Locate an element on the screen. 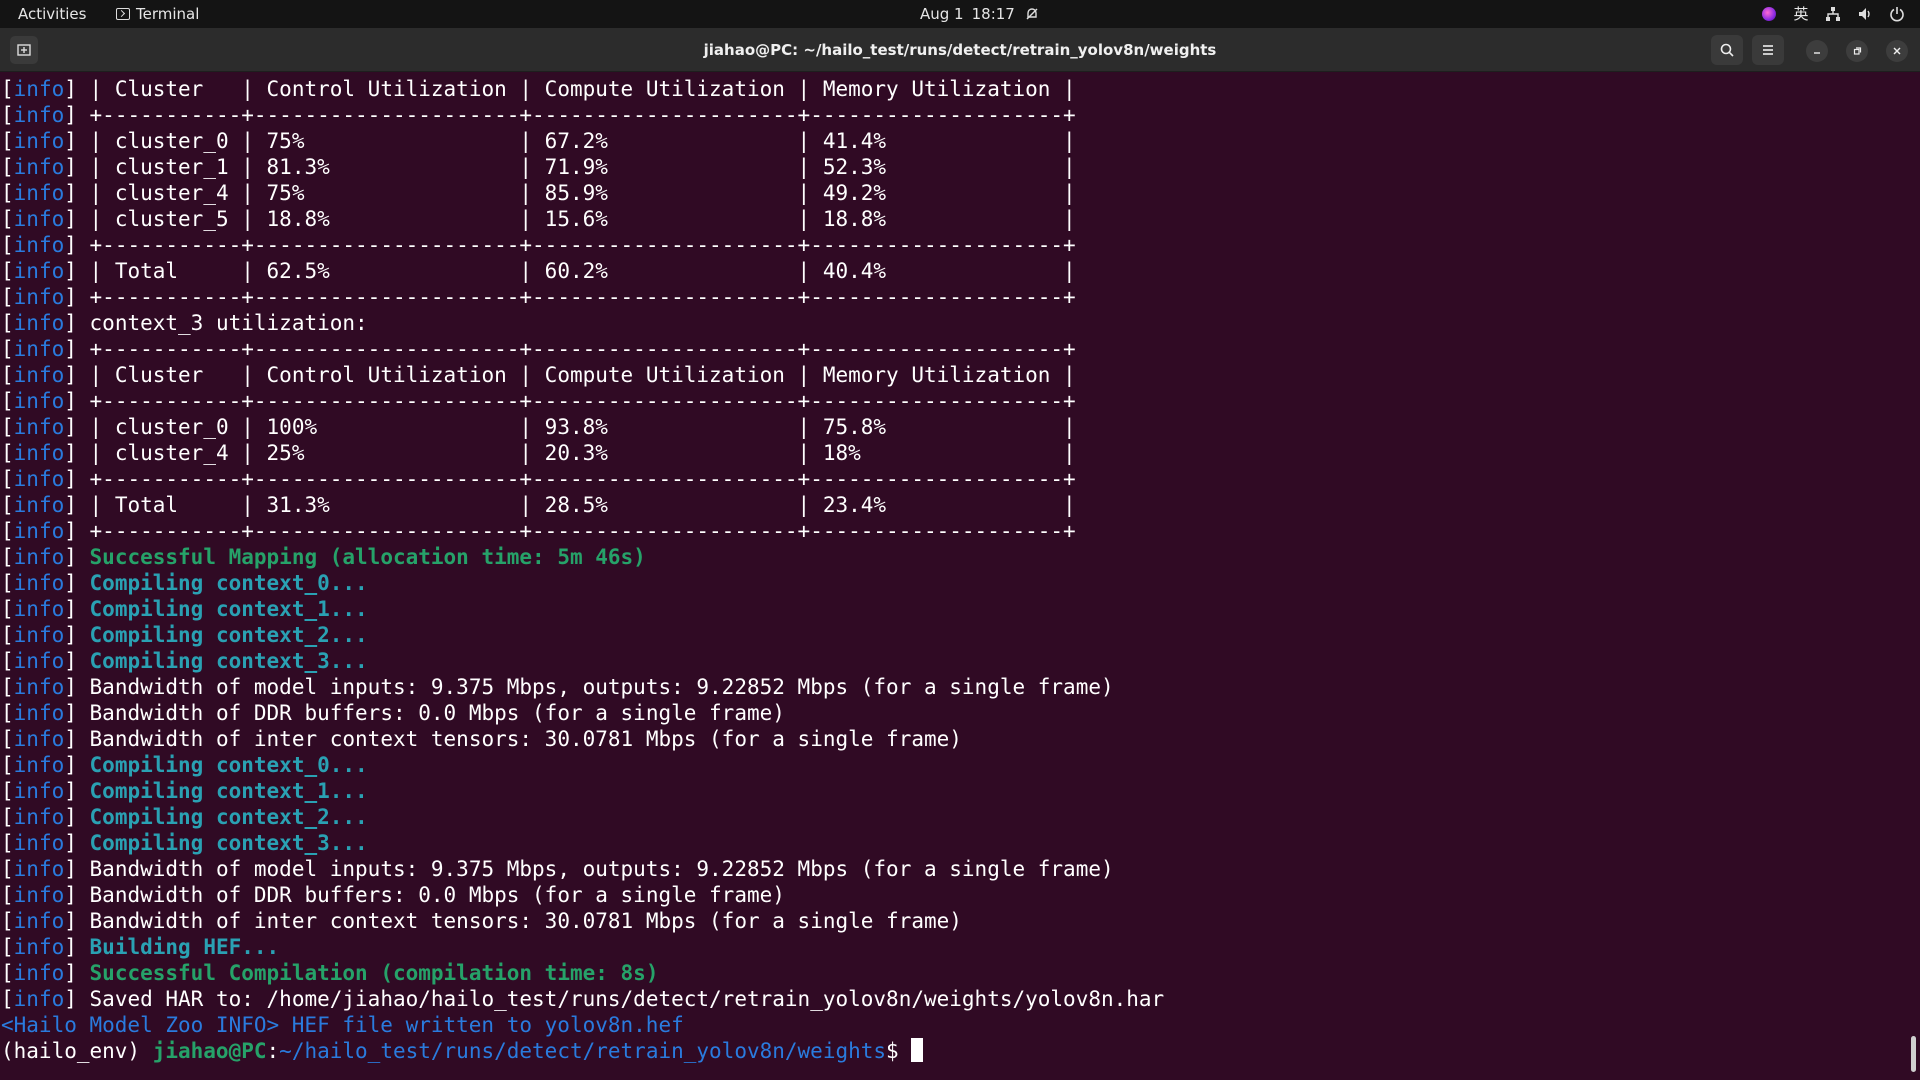 The width and height of the screenshot is (1920, 1080). app-menu-terminal: Terminal is located at coordinates (157, 14).